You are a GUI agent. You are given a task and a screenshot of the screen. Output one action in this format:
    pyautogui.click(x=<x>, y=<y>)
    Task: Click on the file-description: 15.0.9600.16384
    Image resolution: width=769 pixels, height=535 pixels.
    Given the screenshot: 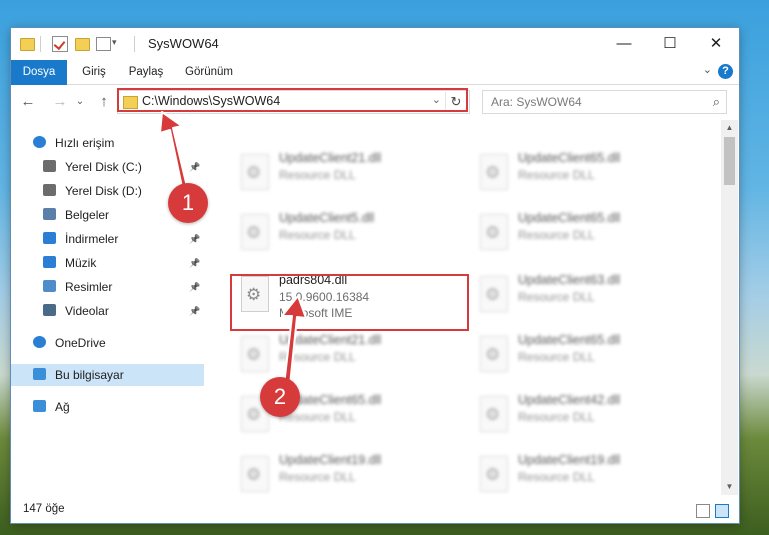 What is the action you would take?
    pyautogui.click(x=324, y=297)
    